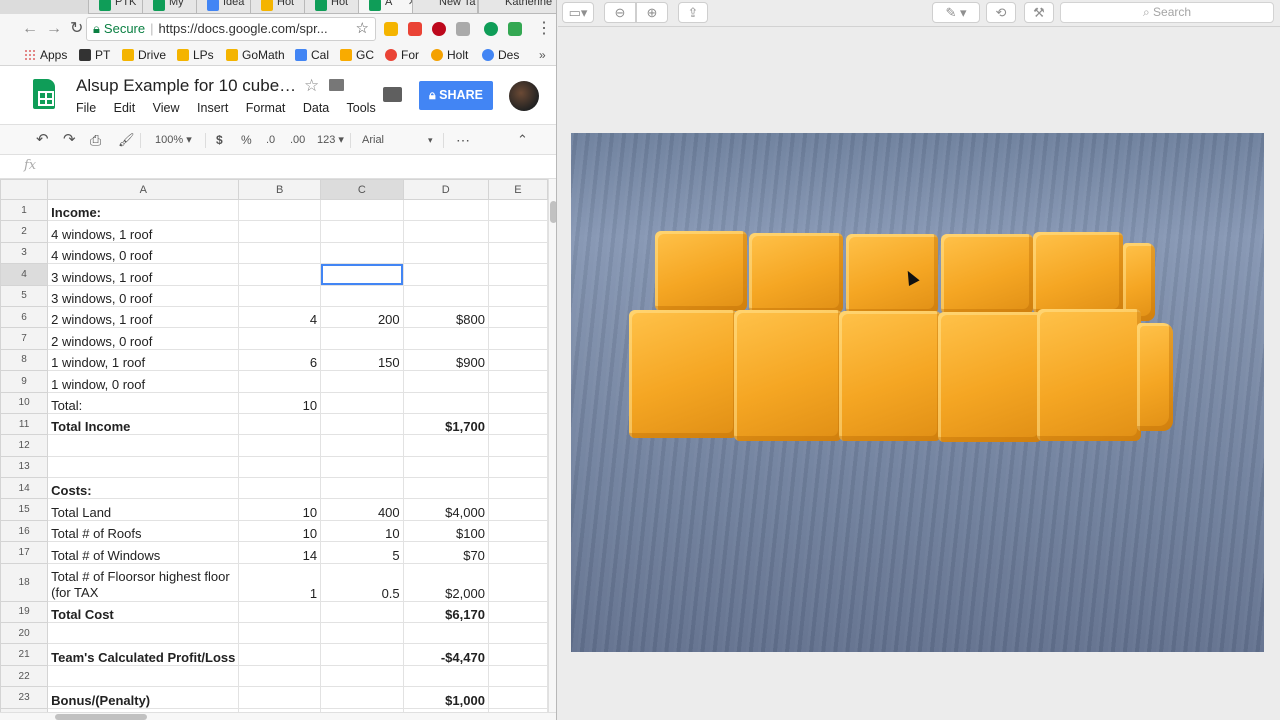 This screenshot has height=720, width=1280. I want to click on cell-a: Total Income, so click(143, 424).